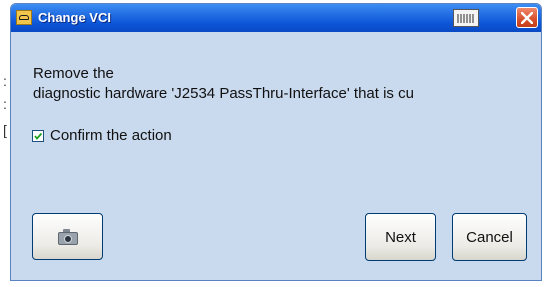  I want to click on checkmark-icon, so click(38, 136).